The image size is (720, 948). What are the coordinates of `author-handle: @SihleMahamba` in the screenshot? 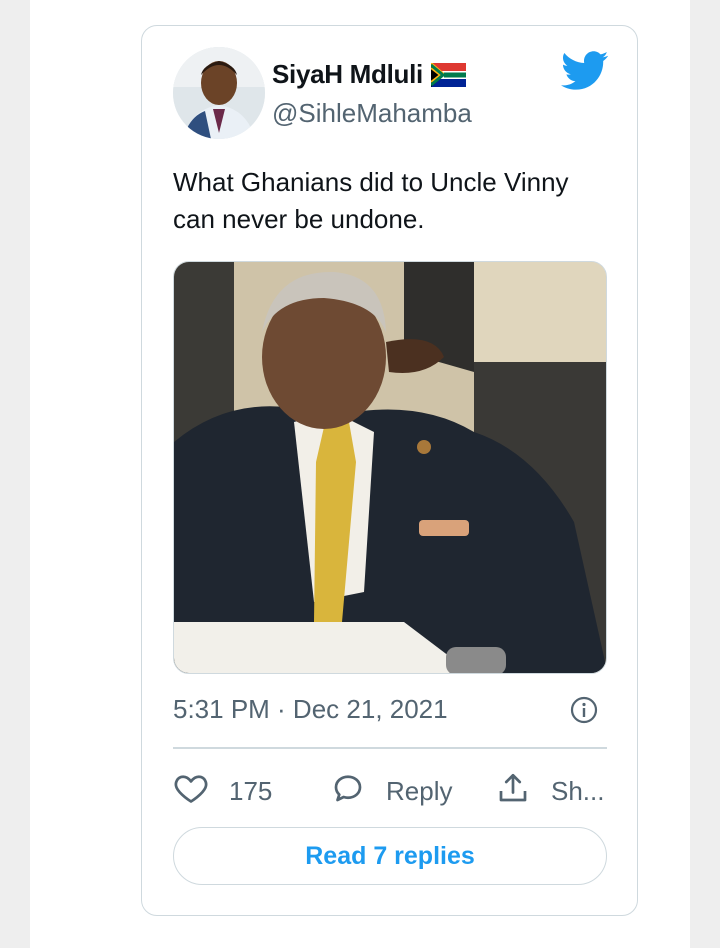 It's located at (372, 113).